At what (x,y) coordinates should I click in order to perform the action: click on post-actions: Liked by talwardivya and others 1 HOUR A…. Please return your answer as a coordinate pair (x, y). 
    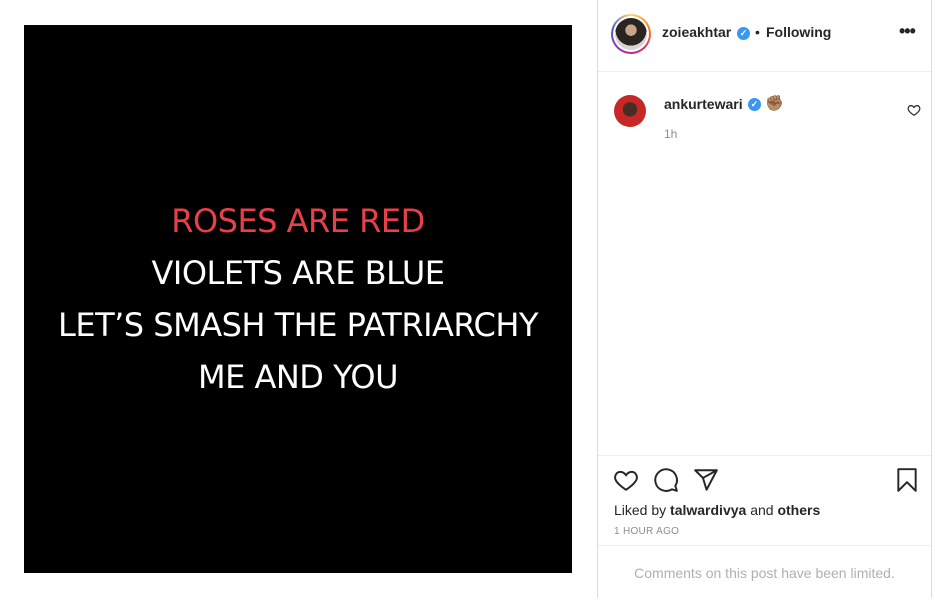
    Looking at the image, I should click on (764, 500).